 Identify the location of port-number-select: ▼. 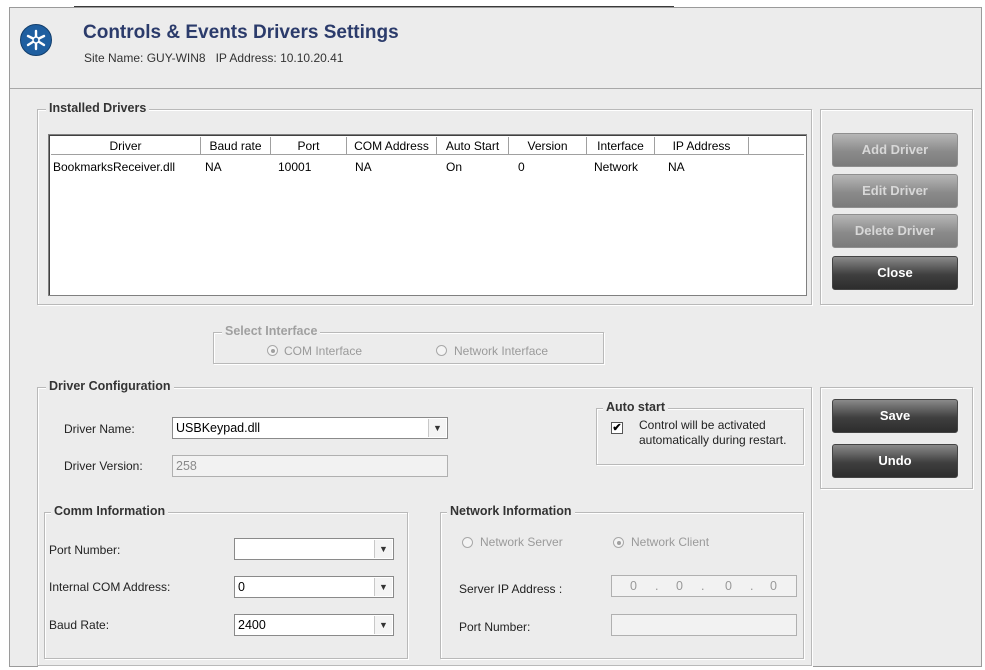
(314, 549).